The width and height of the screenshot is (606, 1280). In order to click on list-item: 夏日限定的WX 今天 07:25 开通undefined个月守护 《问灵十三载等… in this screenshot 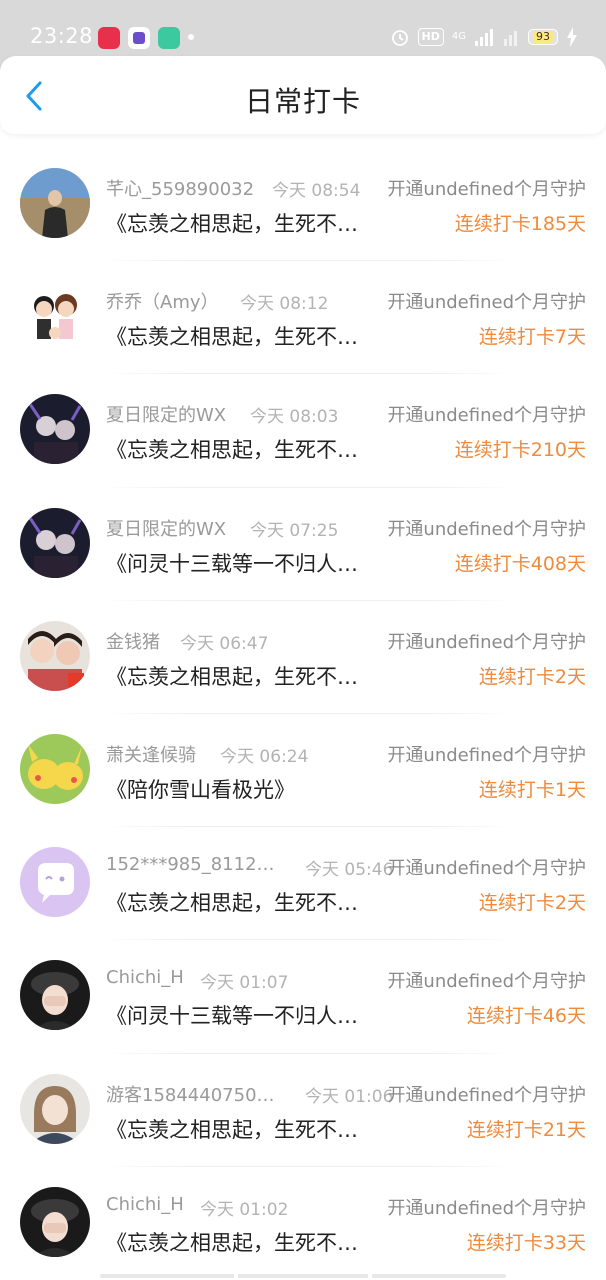, I will do `click(303, 544)`.